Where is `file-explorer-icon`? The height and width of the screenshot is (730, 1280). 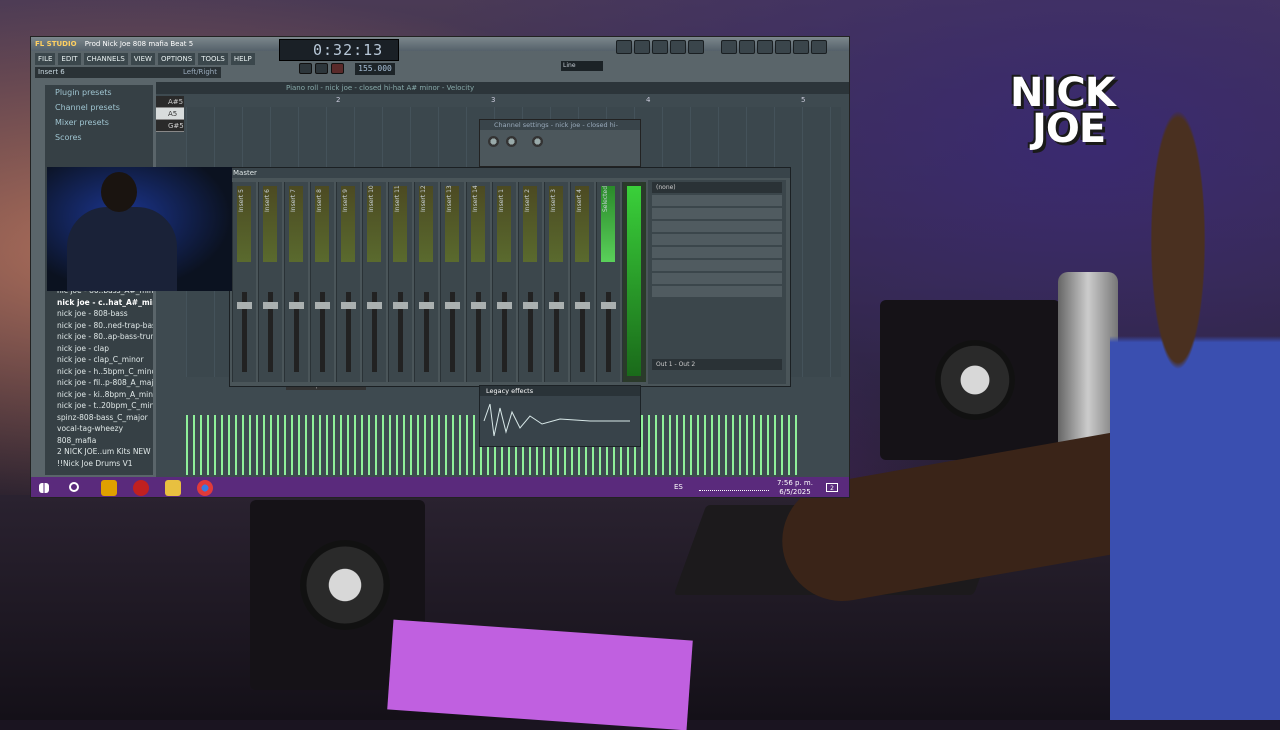 file-explorer-icon is located at coordinates (173, 488).